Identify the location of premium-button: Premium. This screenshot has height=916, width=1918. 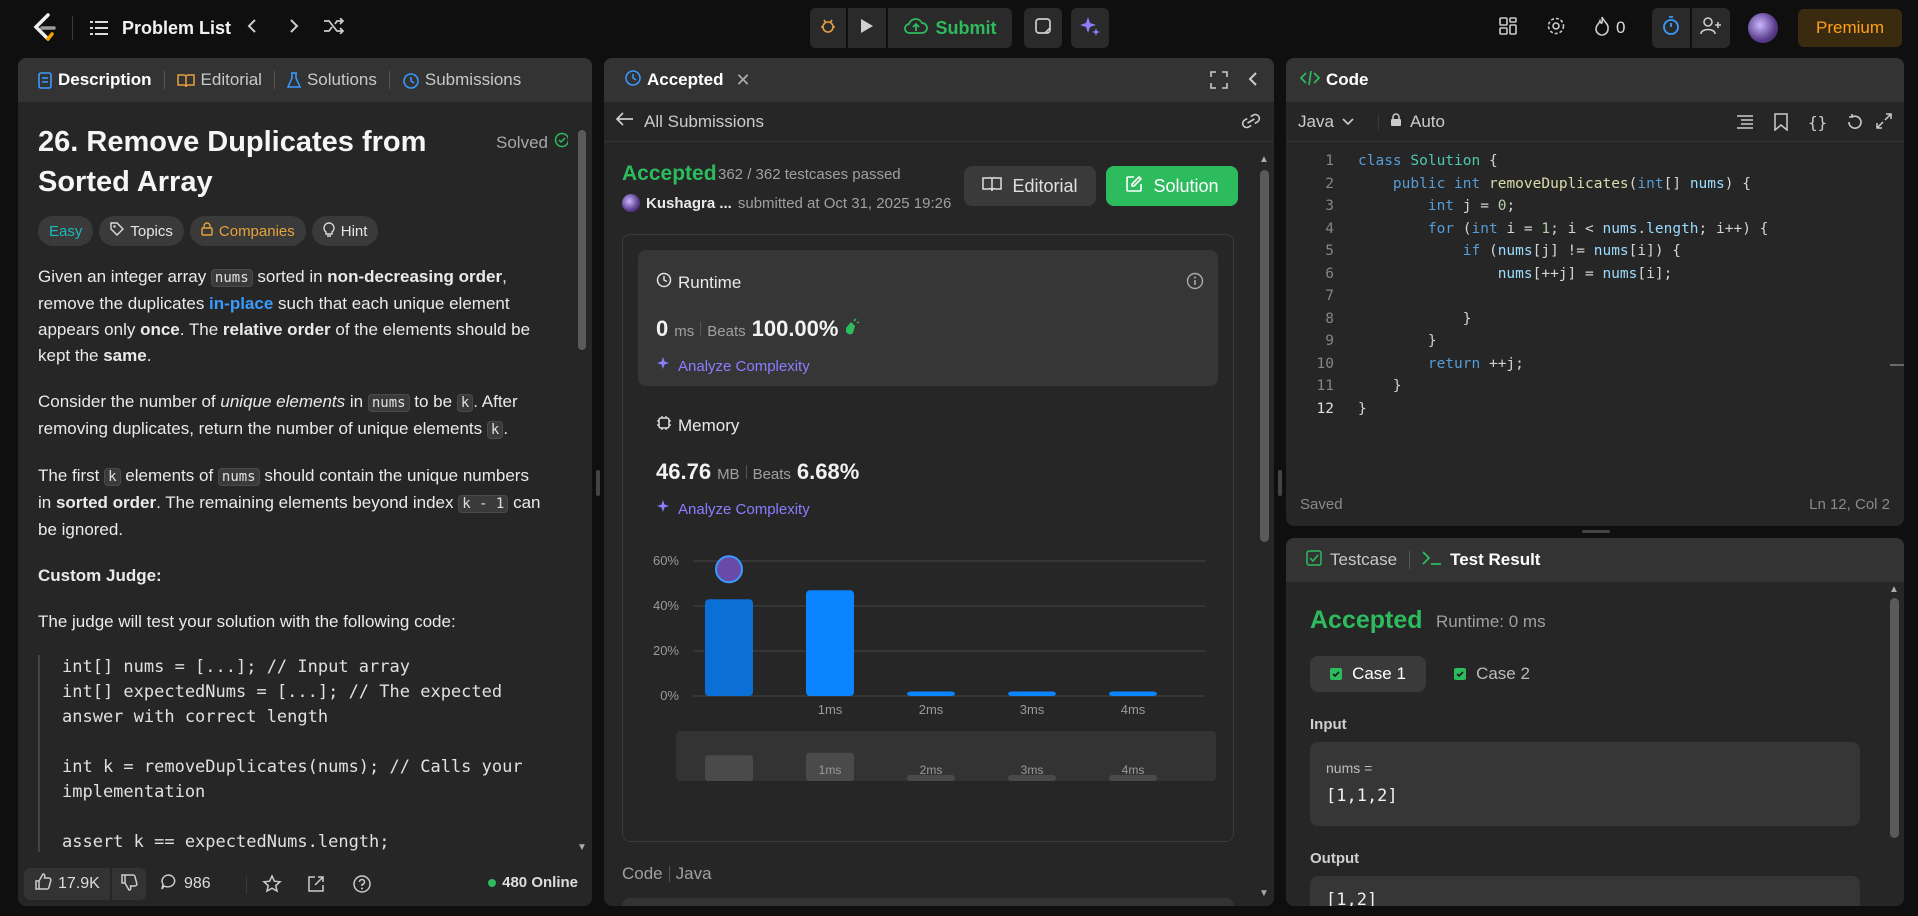
(1850, 28).